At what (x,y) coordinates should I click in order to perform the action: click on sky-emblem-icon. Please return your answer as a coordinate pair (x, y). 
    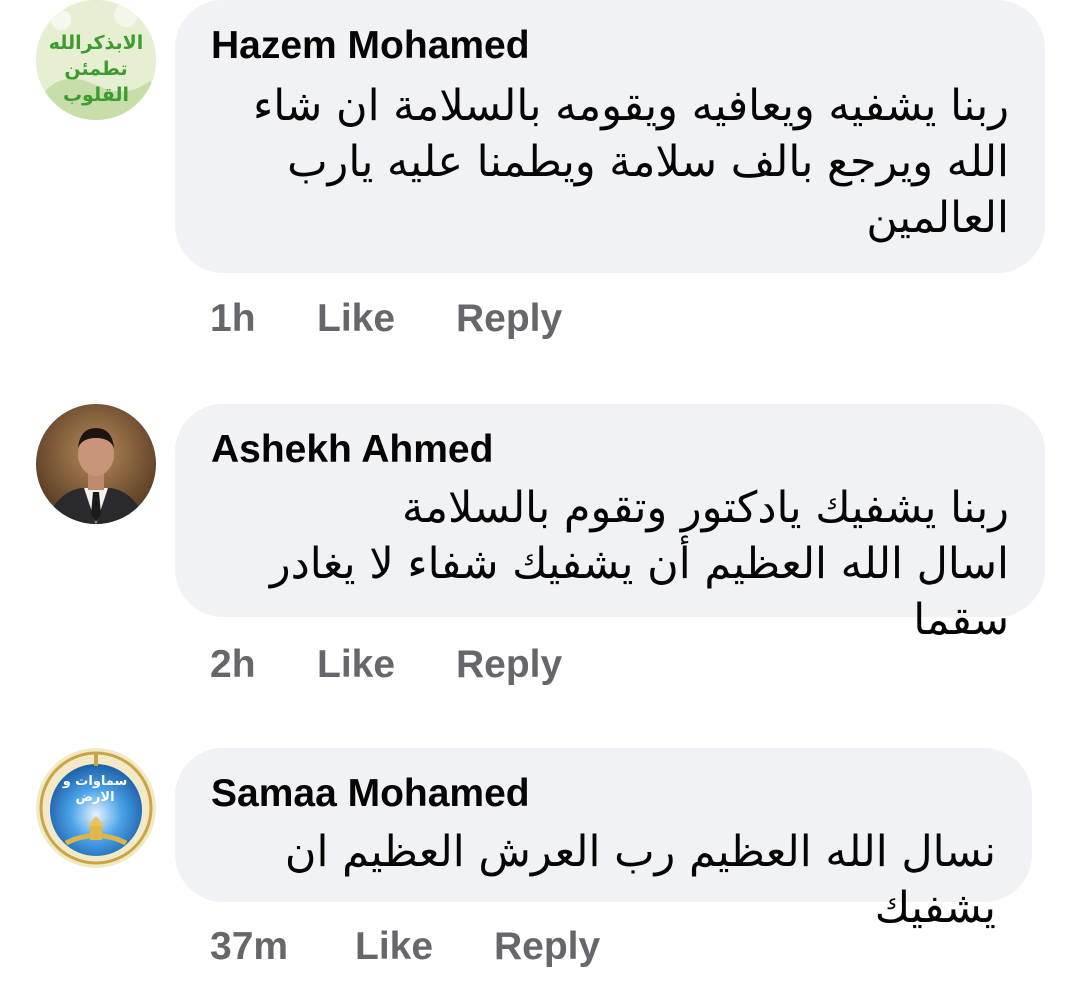
    Looking at the image, I should click on (96, 808).